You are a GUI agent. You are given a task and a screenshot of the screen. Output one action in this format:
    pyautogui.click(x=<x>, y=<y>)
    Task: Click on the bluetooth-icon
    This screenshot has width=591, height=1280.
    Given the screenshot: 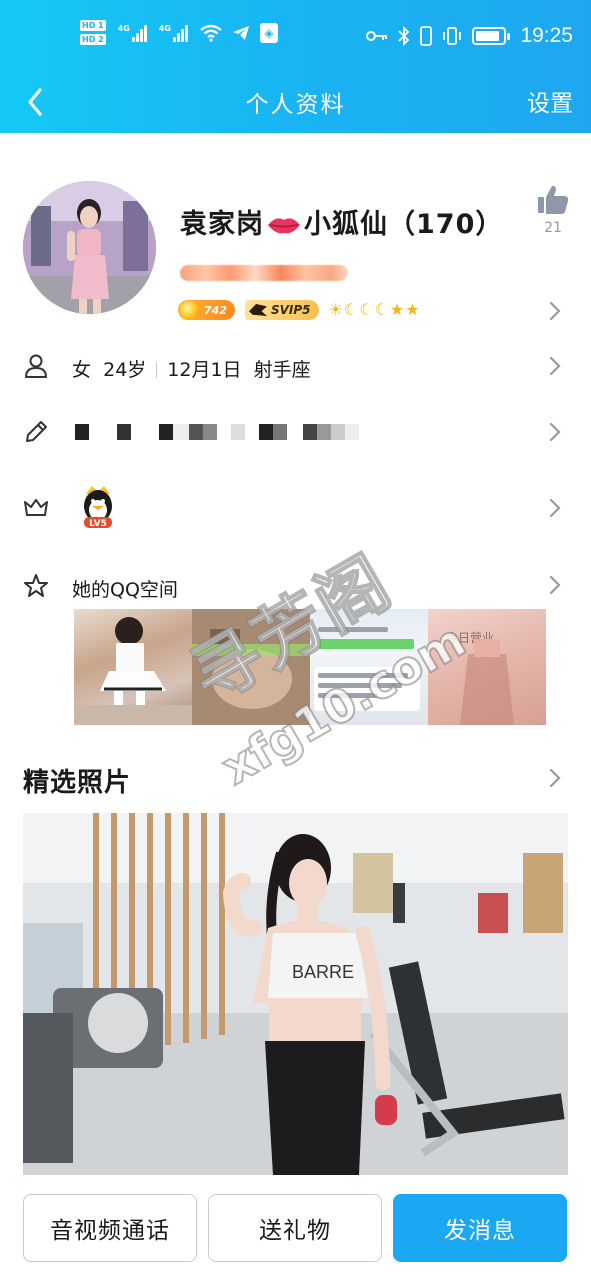 What is the action you would take?
    pyautogui.click(x=404, y=36)
    